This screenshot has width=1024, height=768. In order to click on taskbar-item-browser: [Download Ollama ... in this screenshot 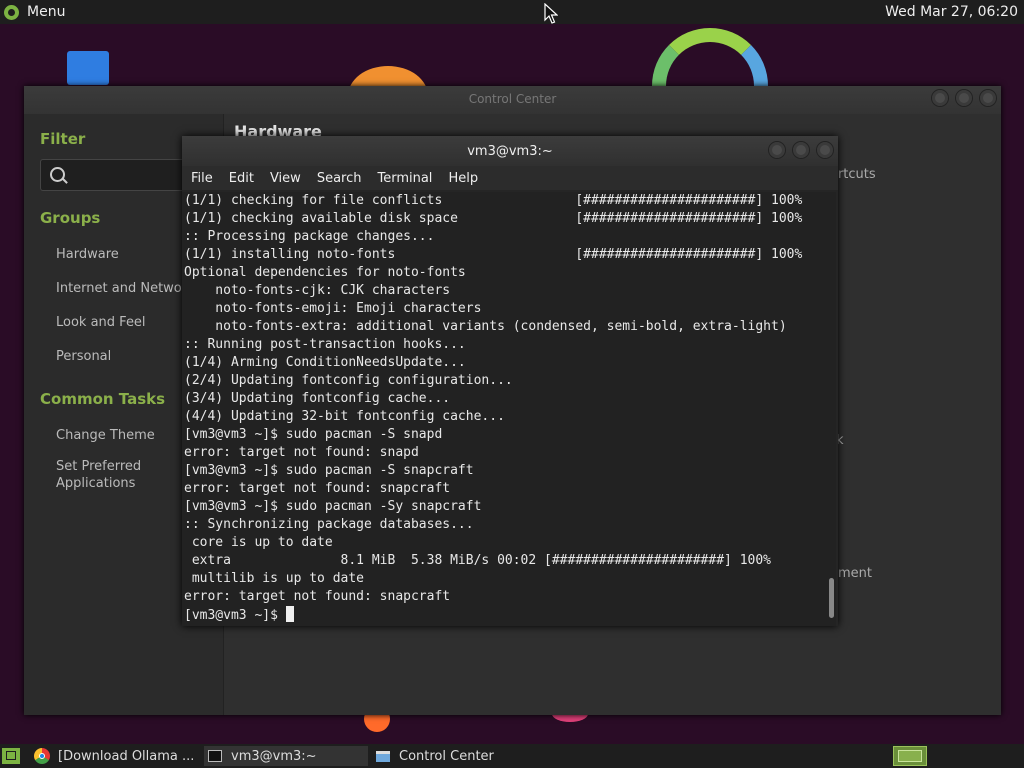, I will do `click(116, 756)`.